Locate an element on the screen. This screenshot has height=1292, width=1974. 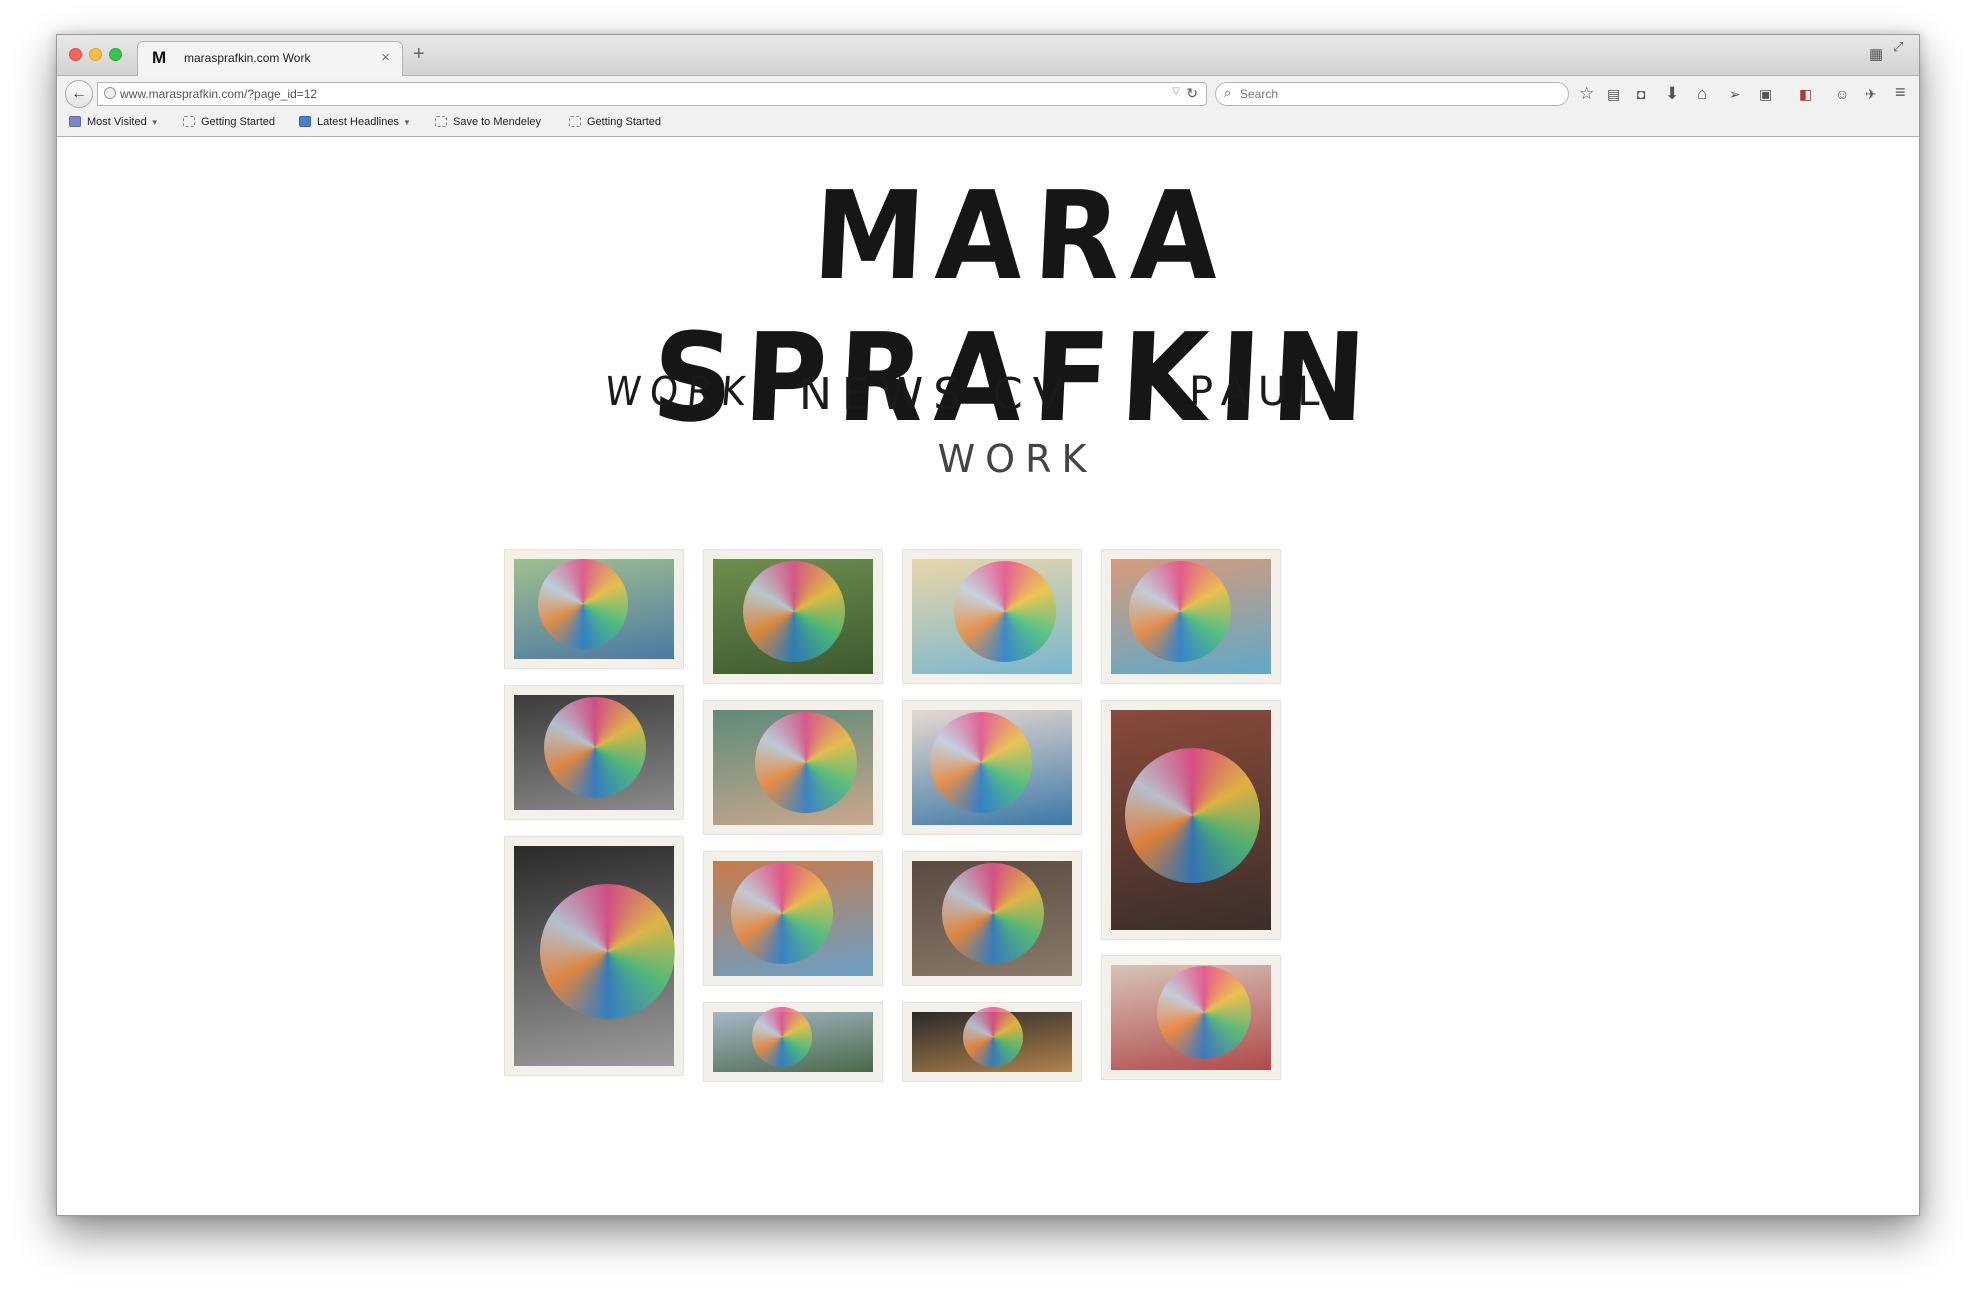
search-bar: ⌕ Search is located at coordinates (1392, 94).